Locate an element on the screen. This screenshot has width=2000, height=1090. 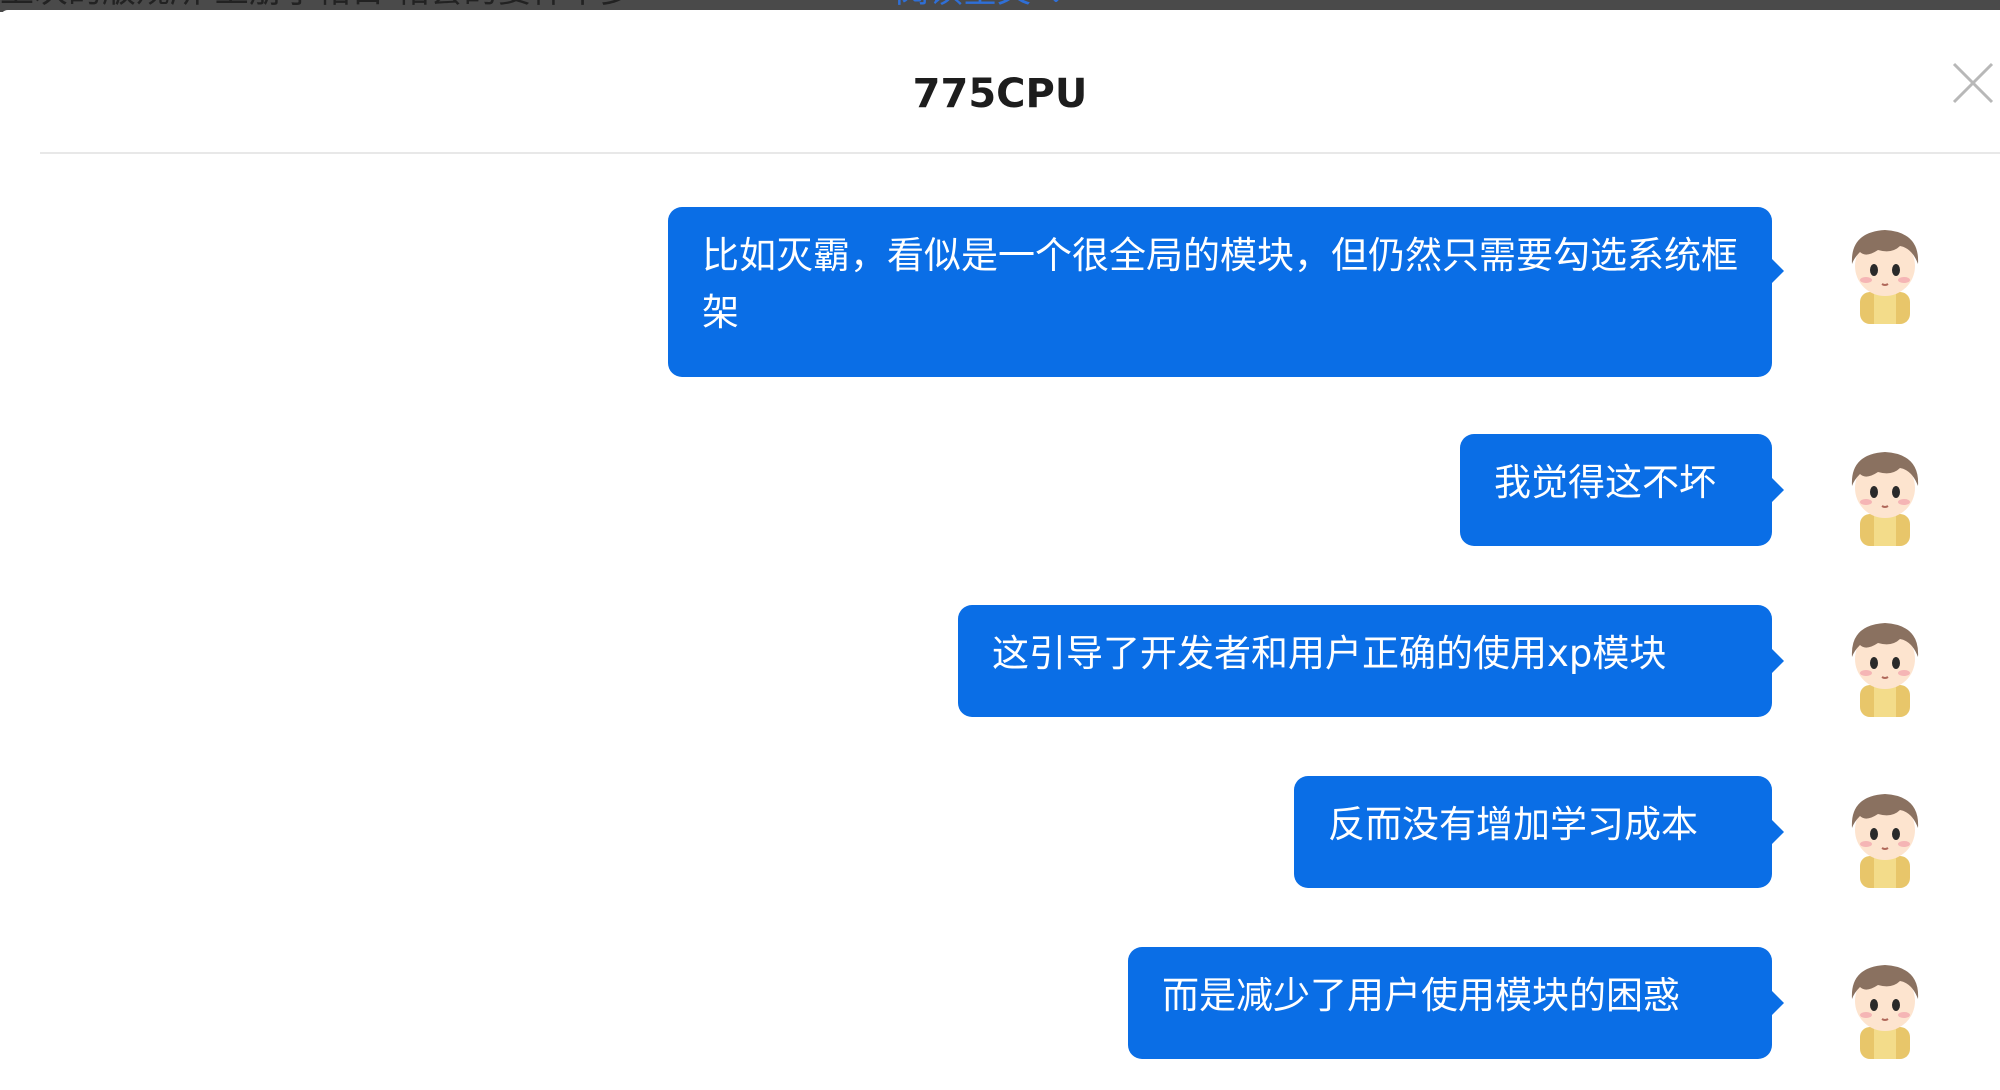
message-text: 比如灭霸，看似是一个很全局的模块，但仍然只需要勾选系统框架 is located at coordinates (1220, 284).